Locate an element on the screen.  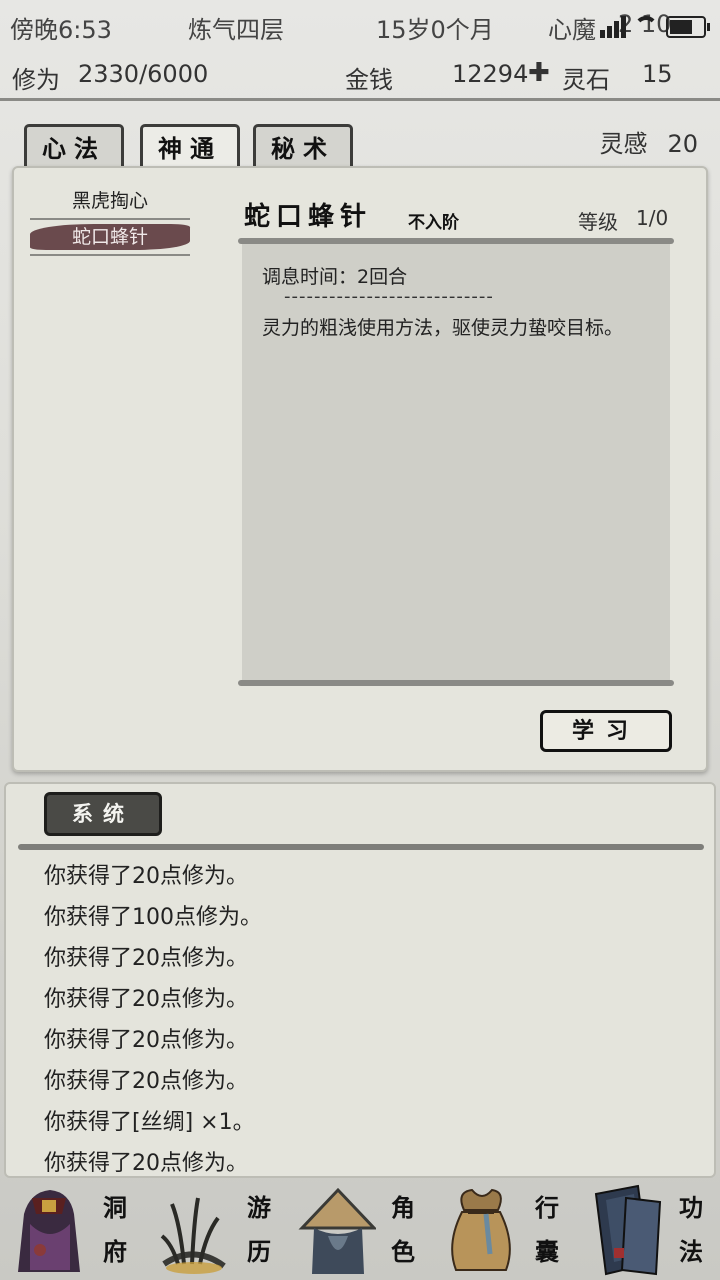
nav-label: 洞府 is located at coordinates (115, 1229).